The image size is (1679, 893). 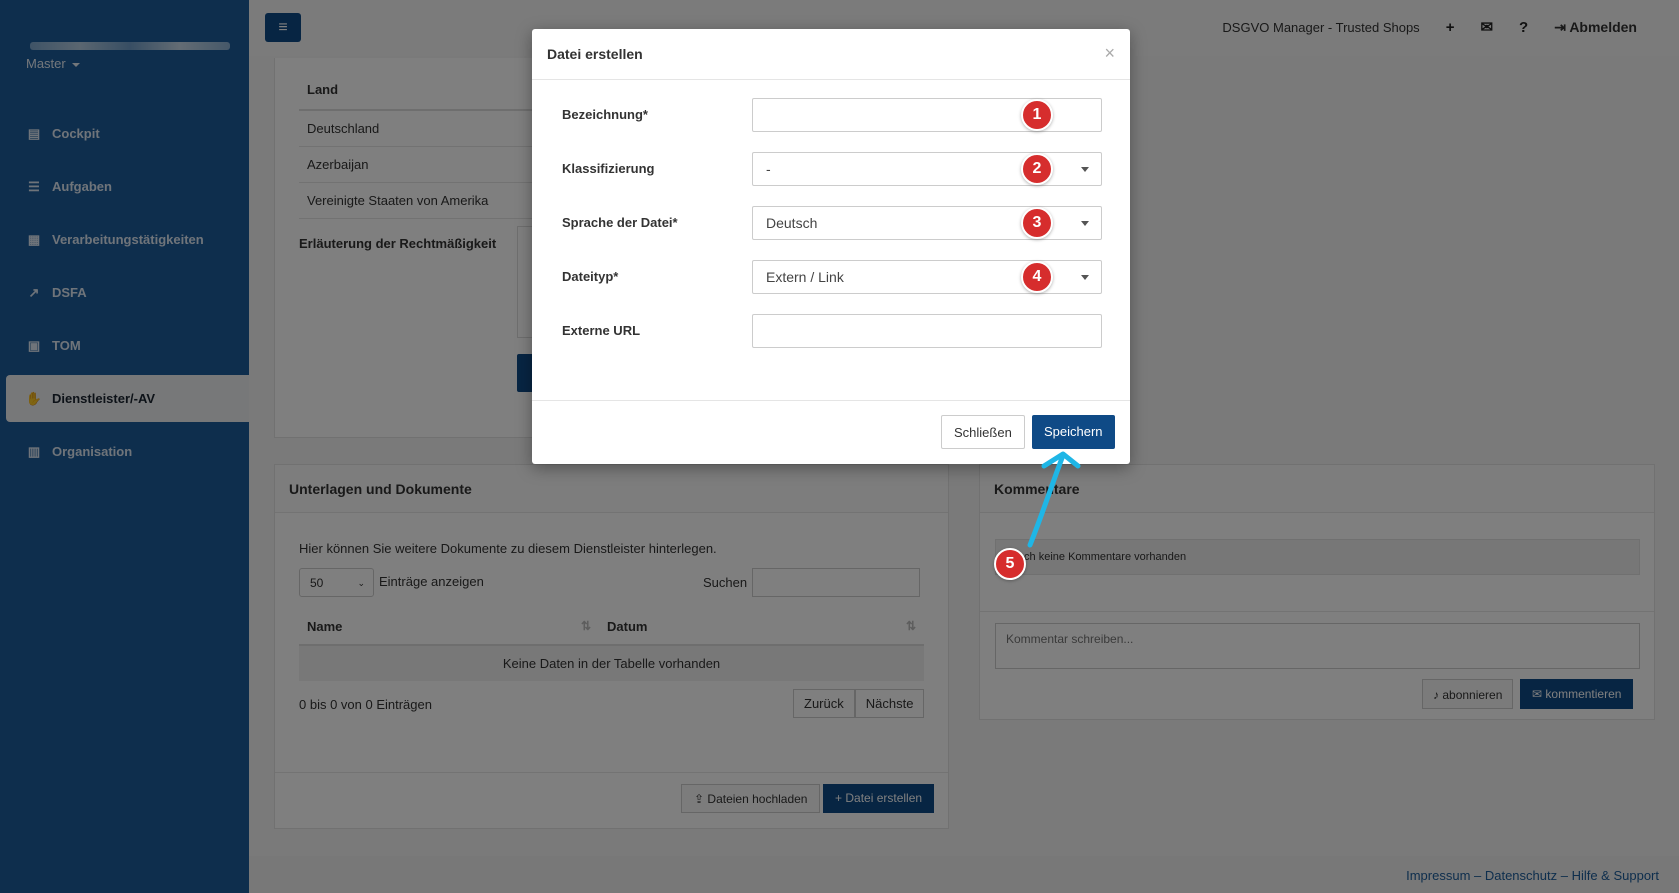 I want to click on step-marker-5: 5, so click(x=1010, y=564).